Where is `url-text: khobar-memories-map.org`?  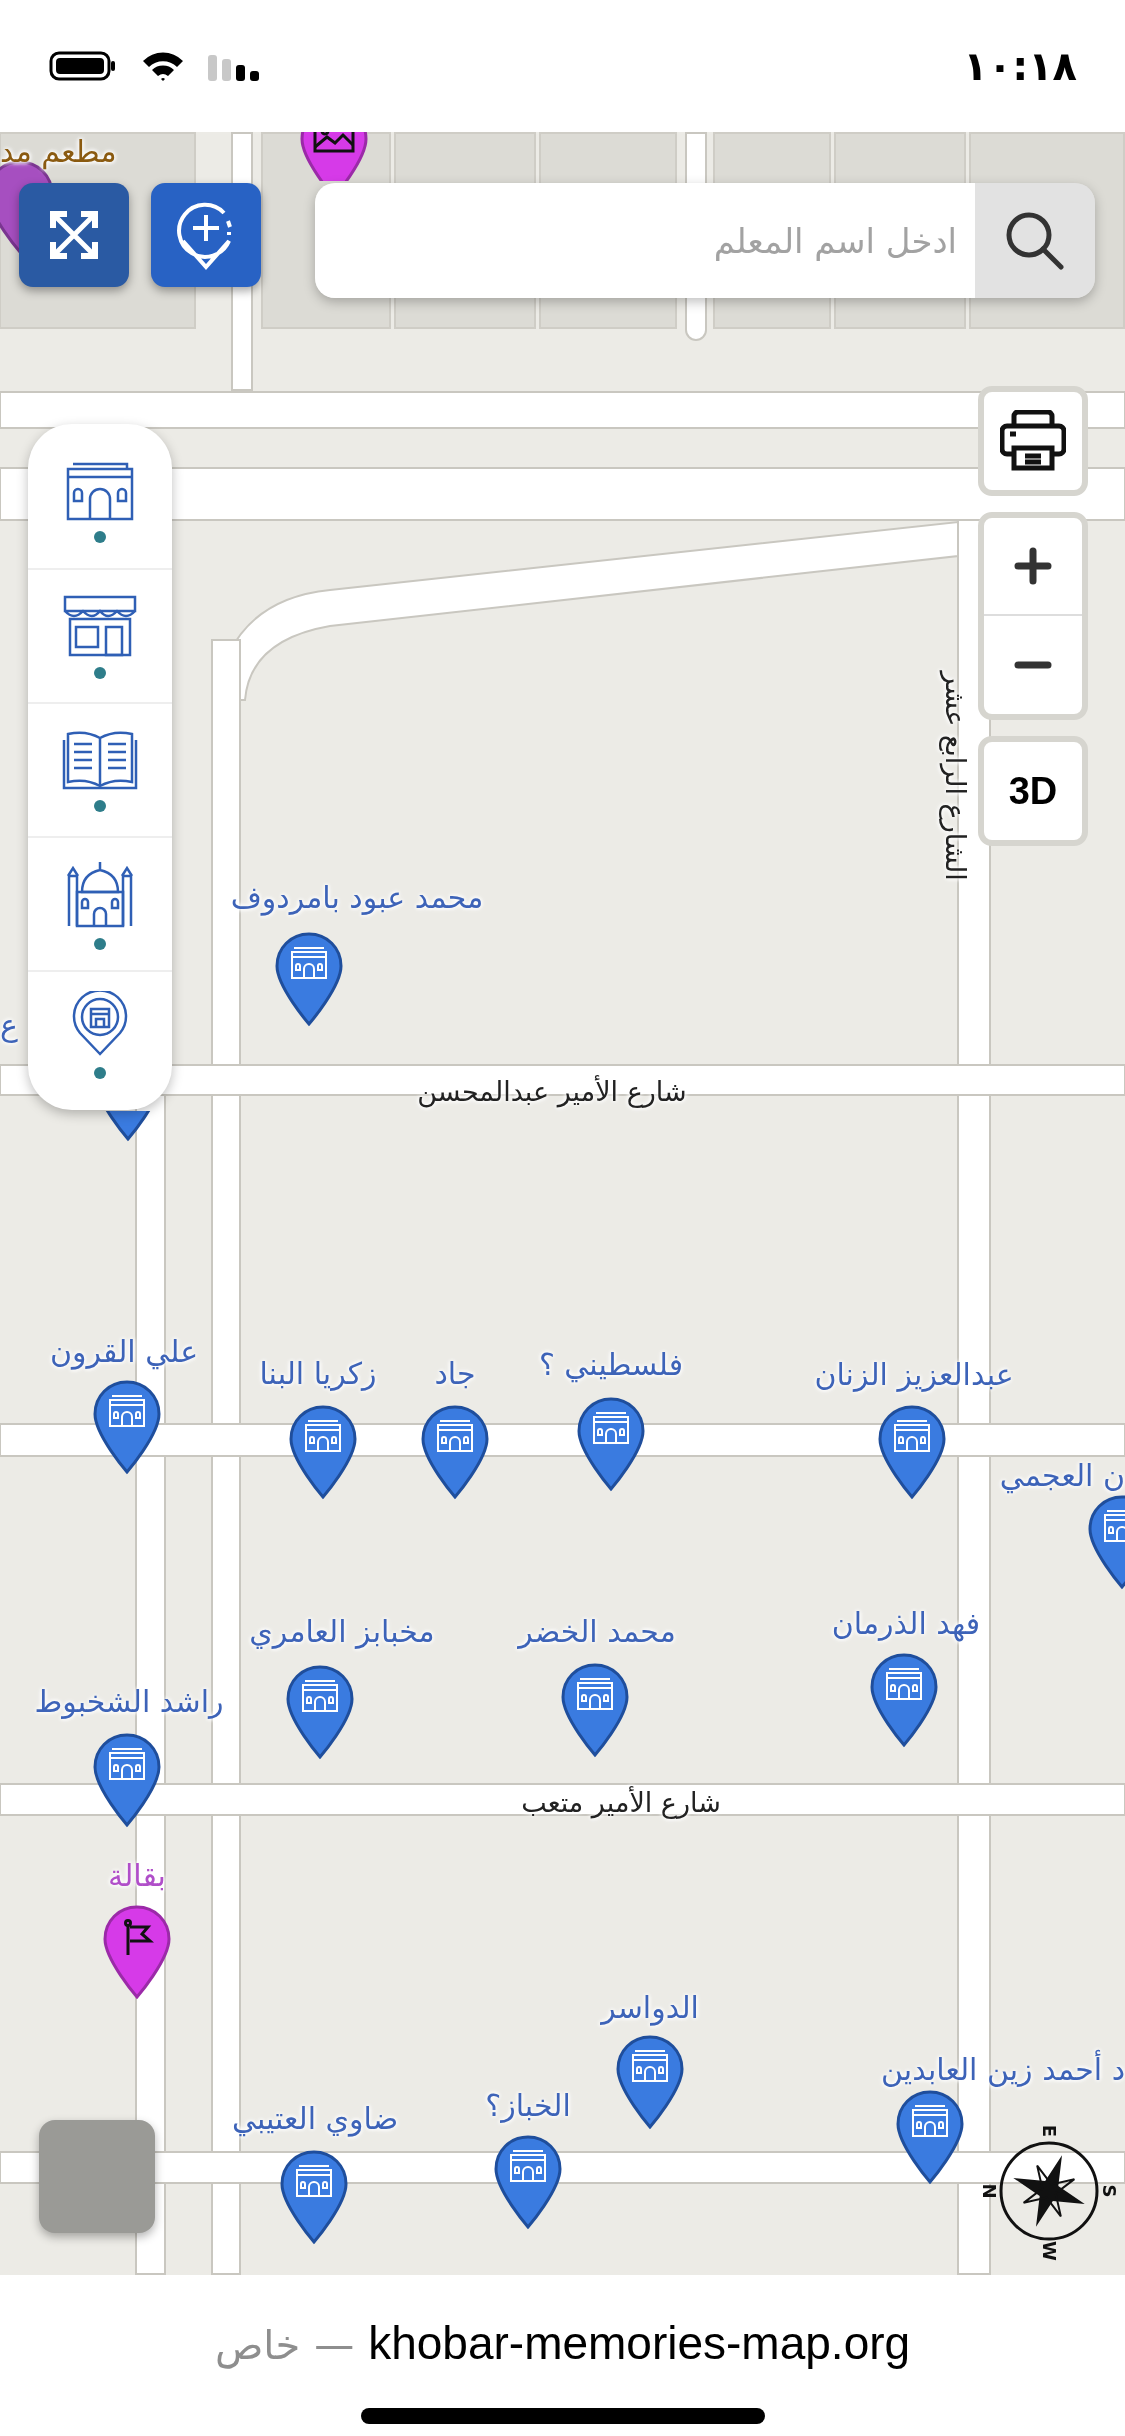
url-text: khobar-memories-map.org is located at coordinates (639, 2343).